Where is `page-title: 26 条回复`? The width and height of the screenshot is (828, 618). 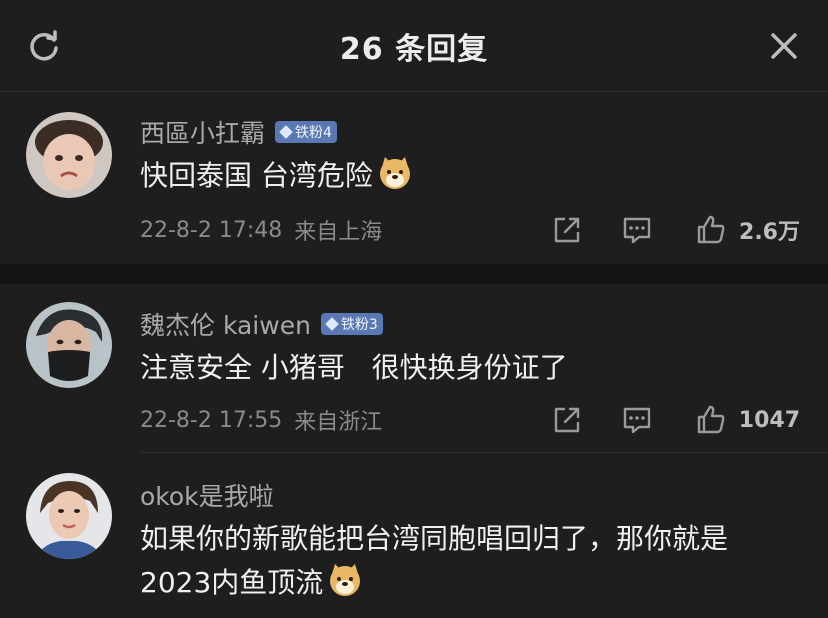 page-title: 26 条回复 is located at coordinates (414, 49).